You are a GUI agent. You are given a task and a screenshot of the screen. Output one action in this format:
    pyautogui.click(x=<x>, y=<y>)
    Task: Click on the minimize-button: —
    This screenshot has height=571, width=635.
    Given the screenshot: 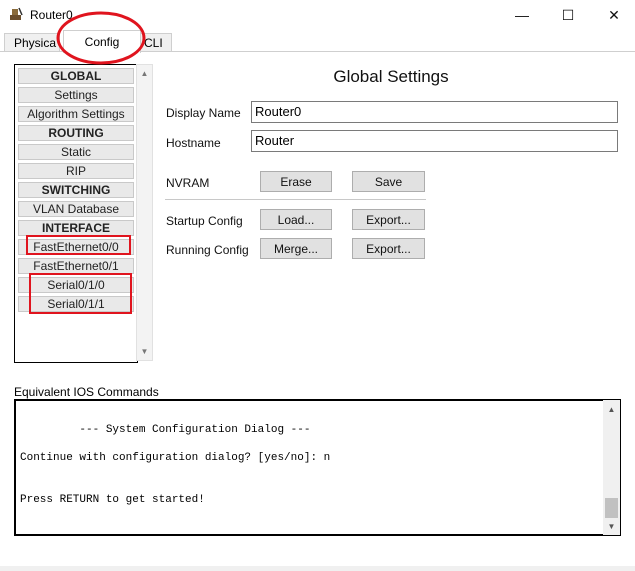 What is the action you would take?
    pyautogui.click(x=522, y=15)
    